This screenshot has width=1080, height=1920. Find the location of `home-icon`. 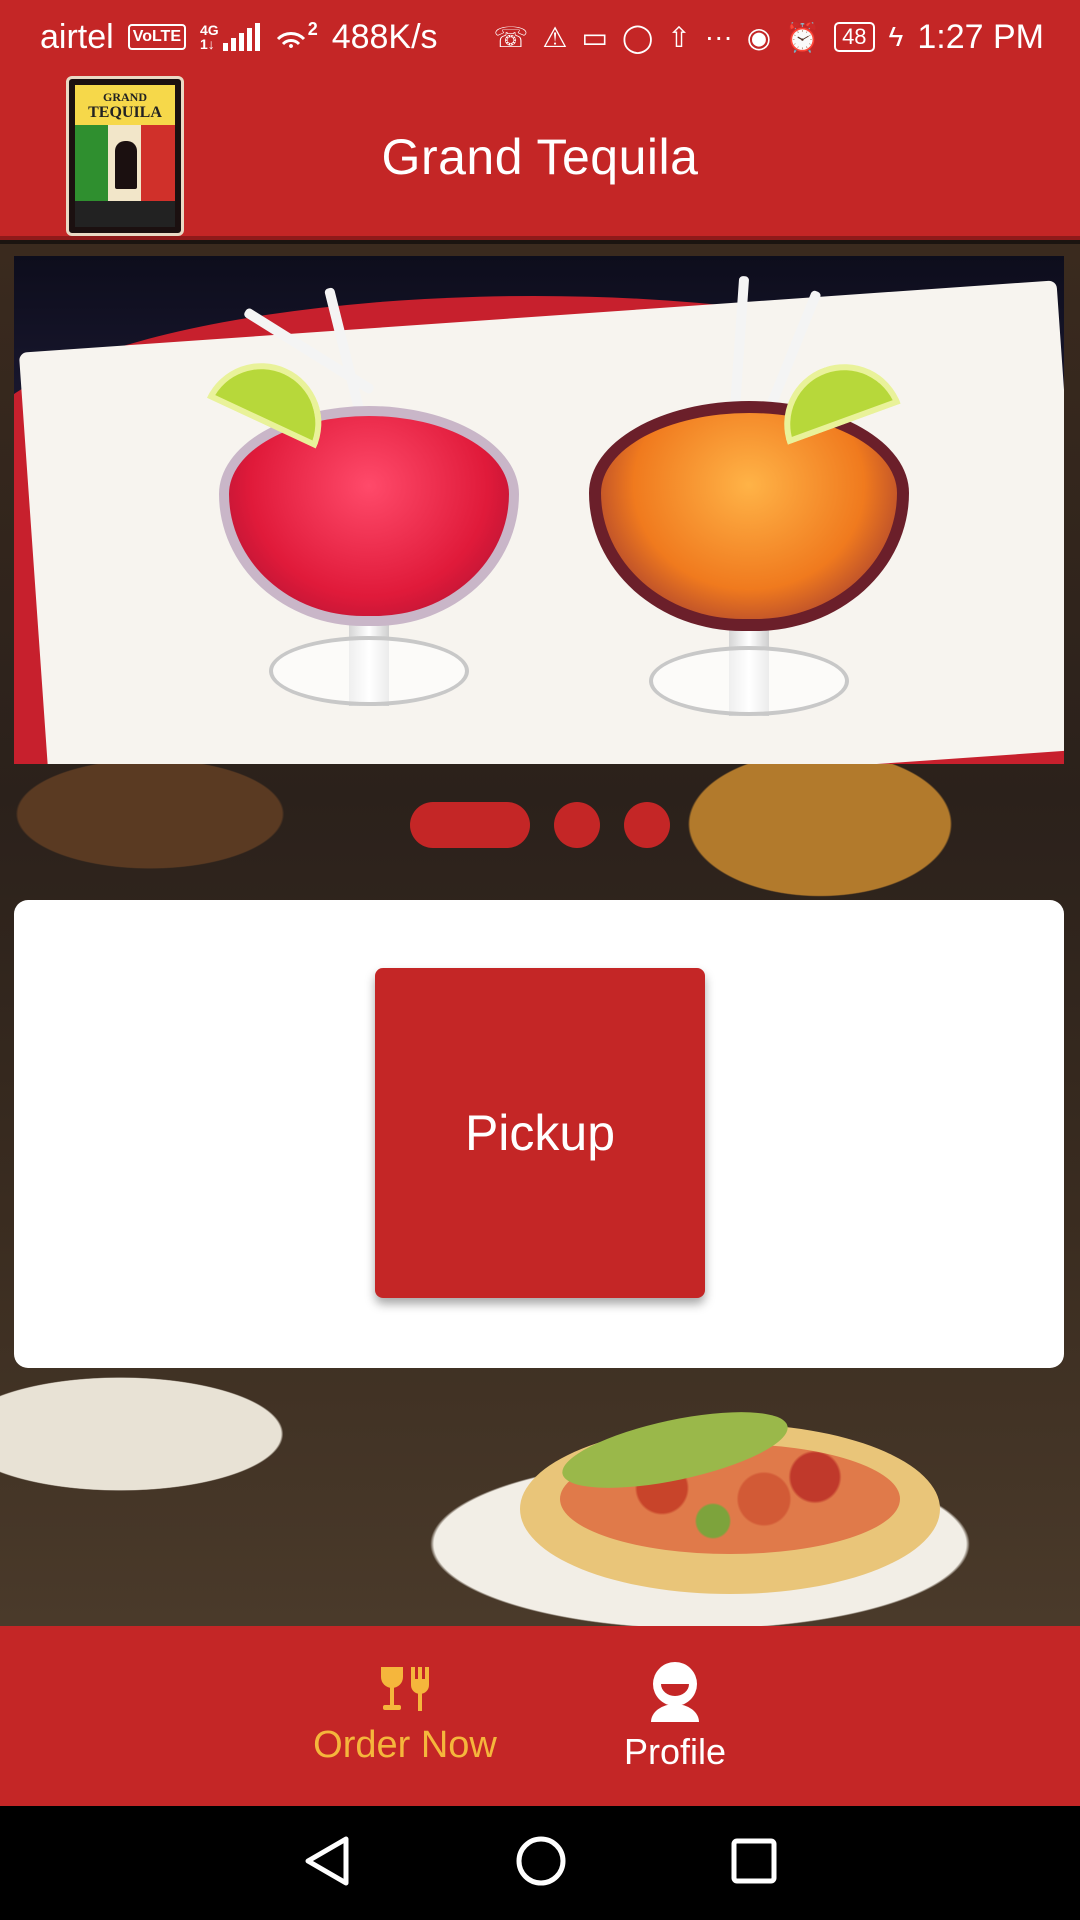

home-icon is located at coordinates (541, 1863).